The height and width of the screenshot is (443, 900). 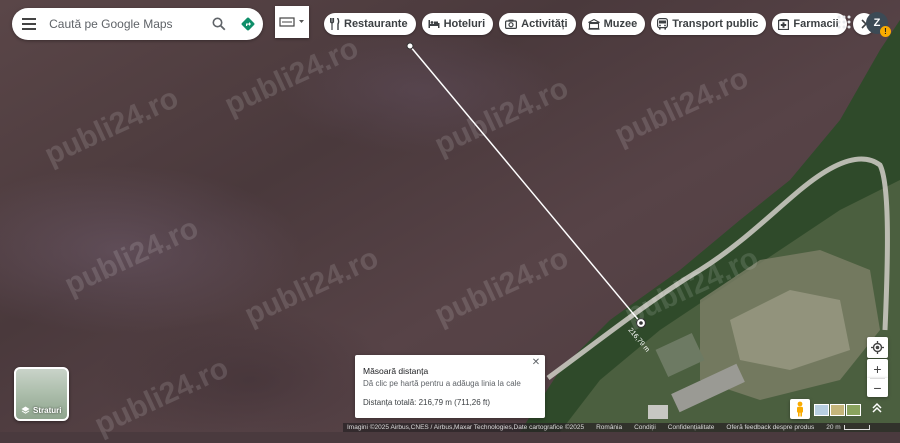 I want to click on search-box, so click(x=137, y=24).